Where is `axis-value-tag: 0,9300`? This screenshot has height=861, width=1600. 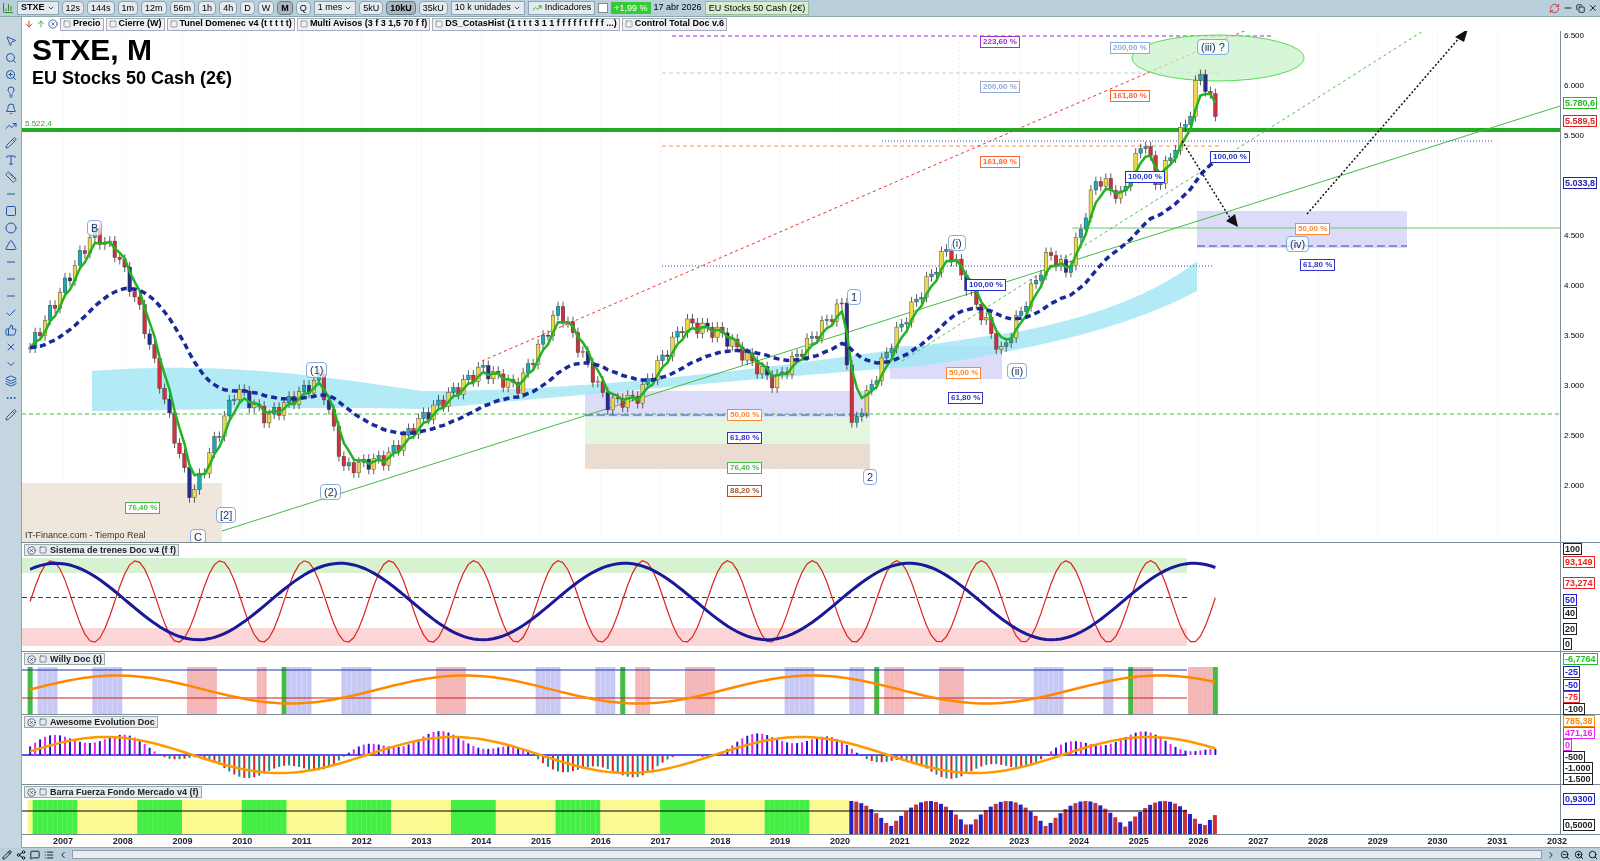 axis-value-tag: 0,9300 is located at coordinates (1579, 799).